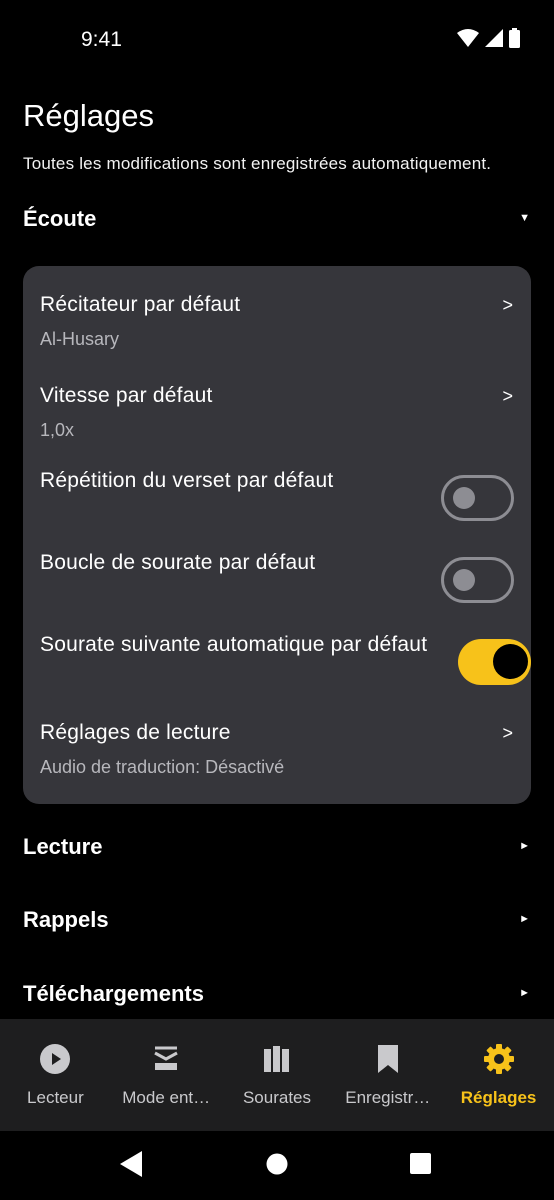 The height and width of the screenshot is (1200, 554). Describe the element at coordinates (166, 1059) in the screenshot. I see `stack-icon` at that location.